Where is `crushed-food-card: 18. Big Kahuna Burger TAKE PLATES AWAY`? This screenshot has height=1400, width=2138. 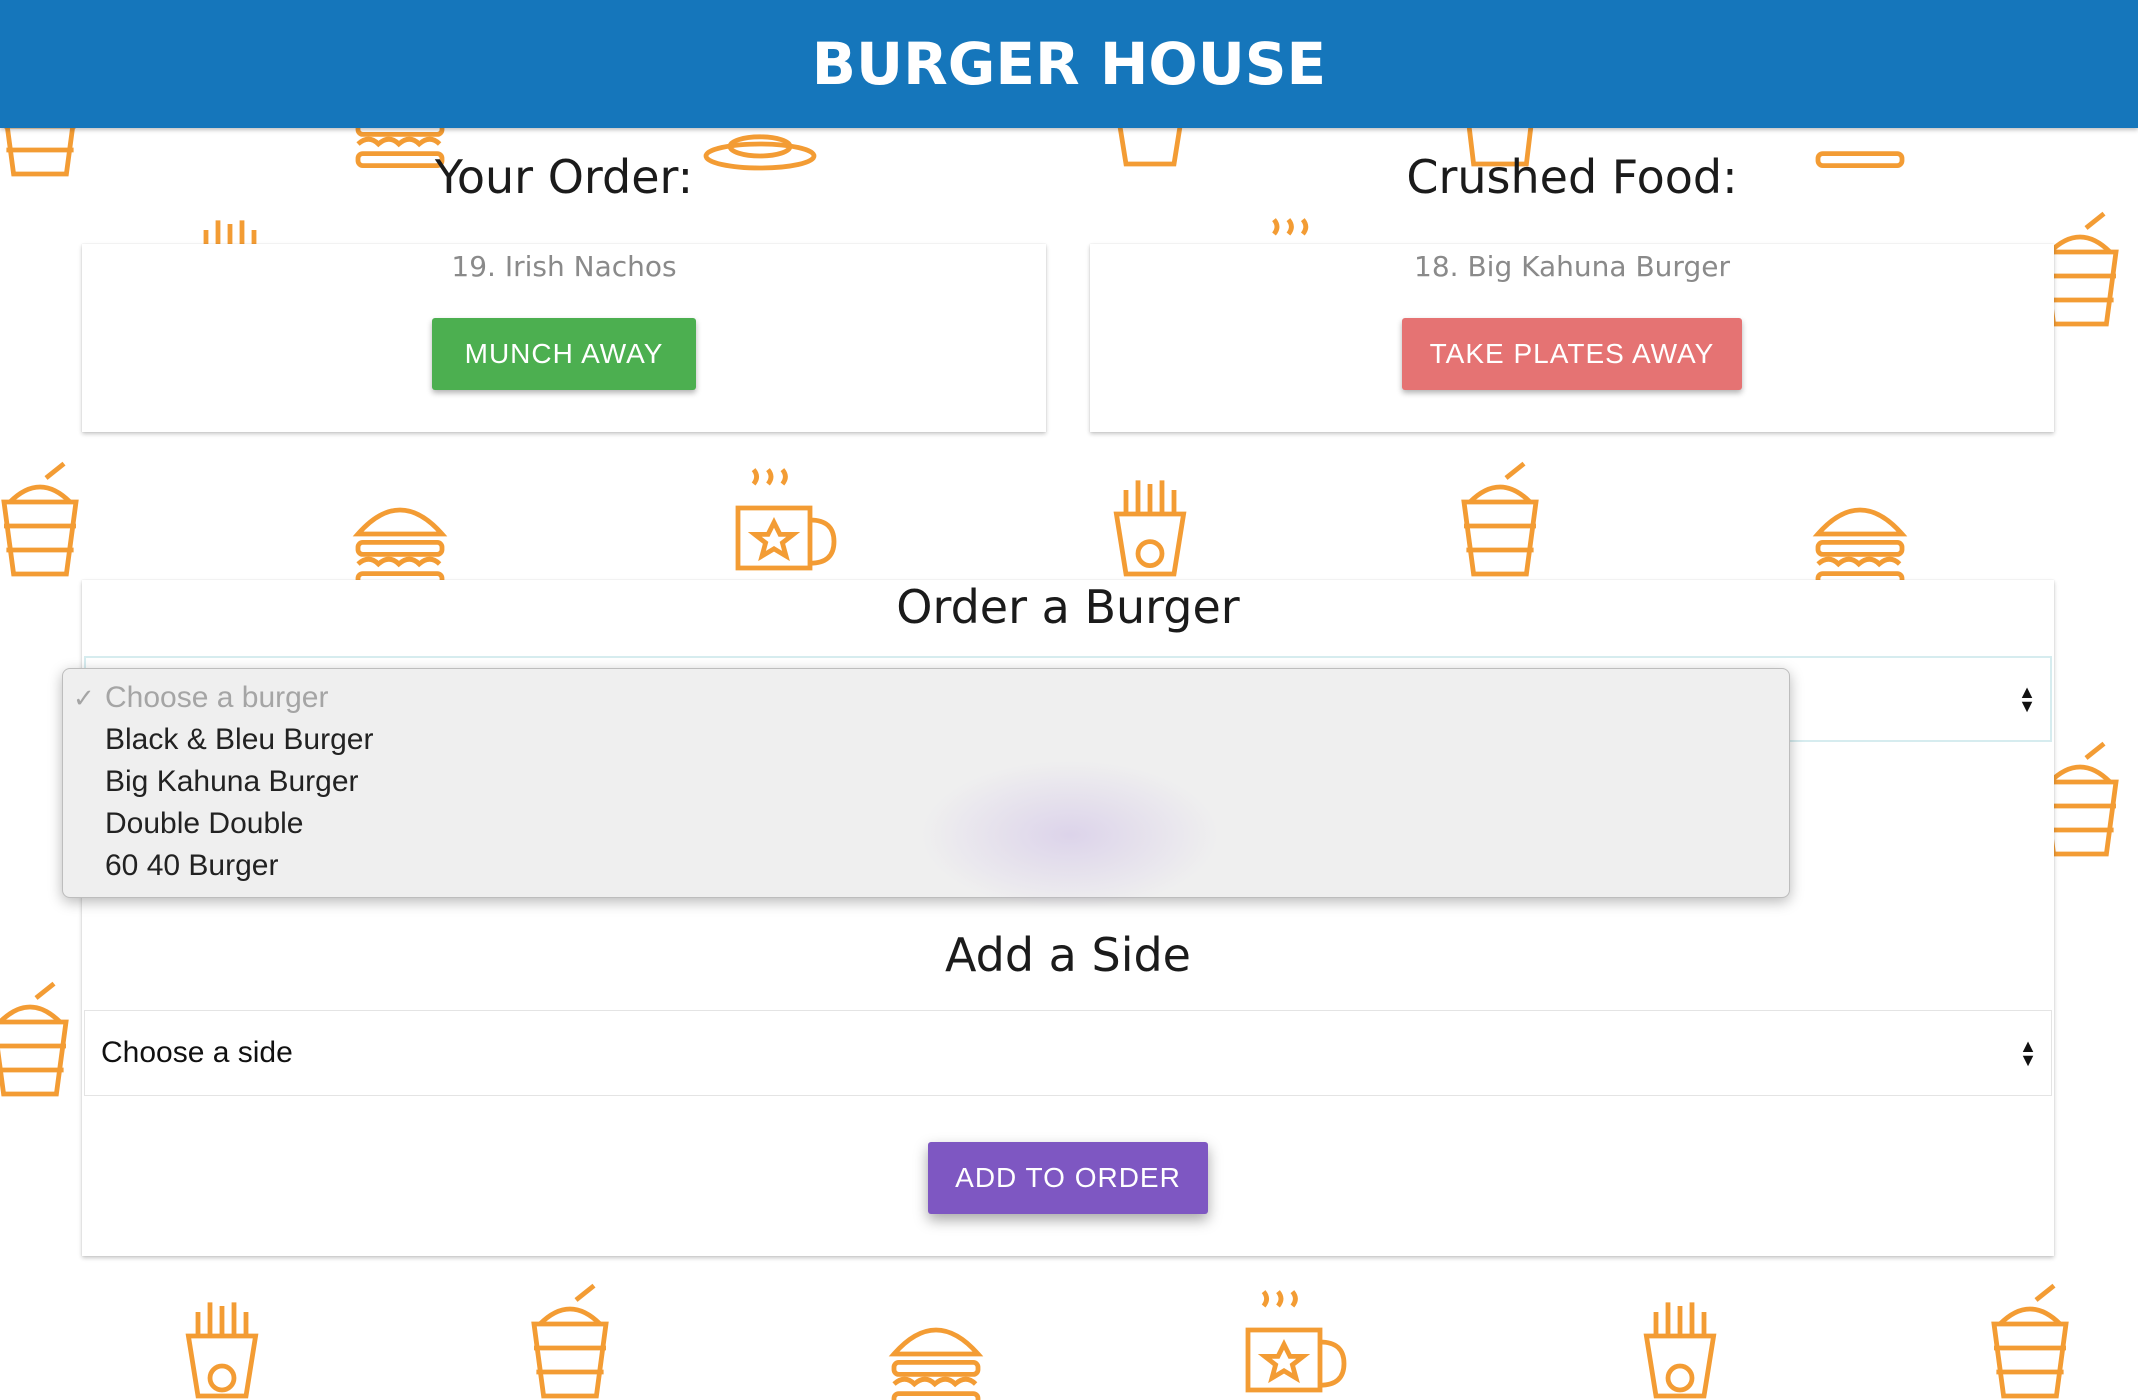 crushed-food-card: 18. Big Kahuna Burger TAKE PLATES AWAY is located at coordinates (1572, 338).